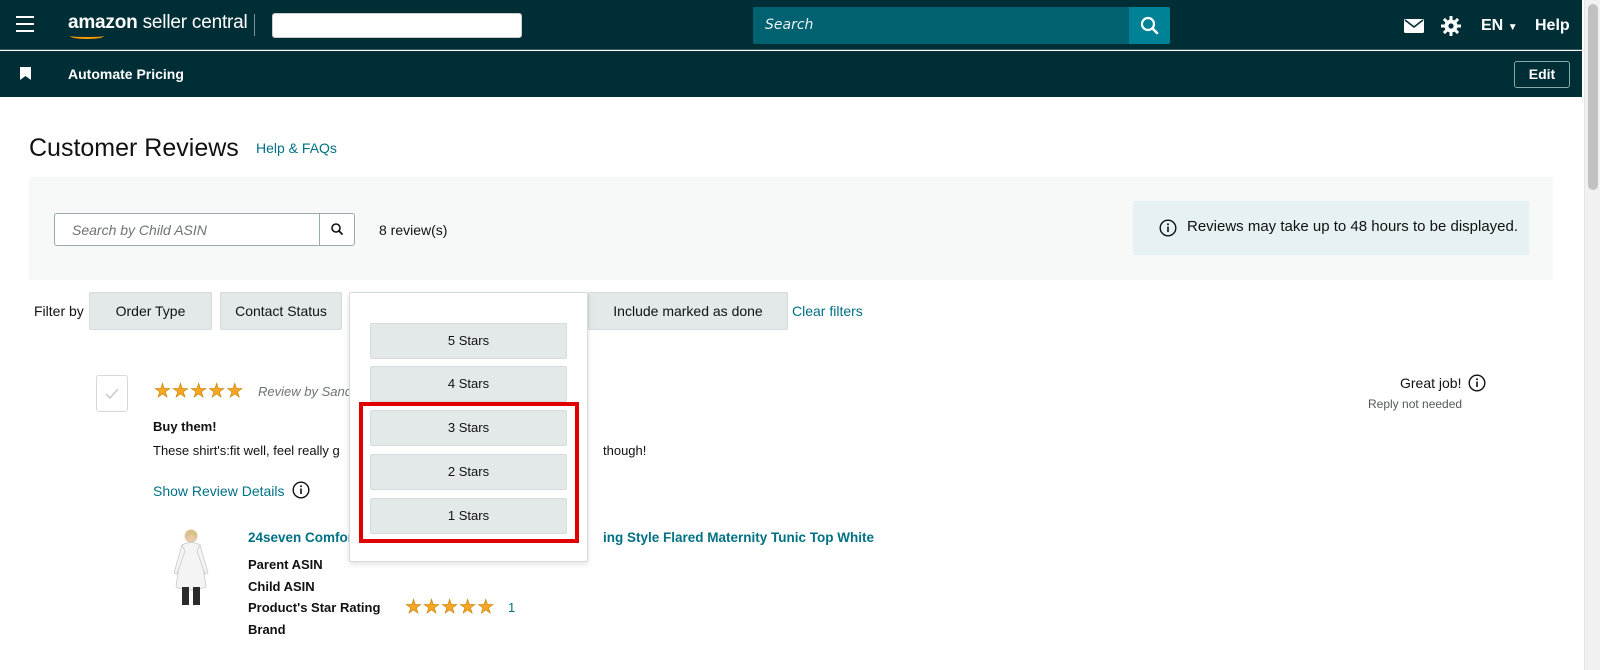  I want to click on brand-label: Brand, so click(267, 629).